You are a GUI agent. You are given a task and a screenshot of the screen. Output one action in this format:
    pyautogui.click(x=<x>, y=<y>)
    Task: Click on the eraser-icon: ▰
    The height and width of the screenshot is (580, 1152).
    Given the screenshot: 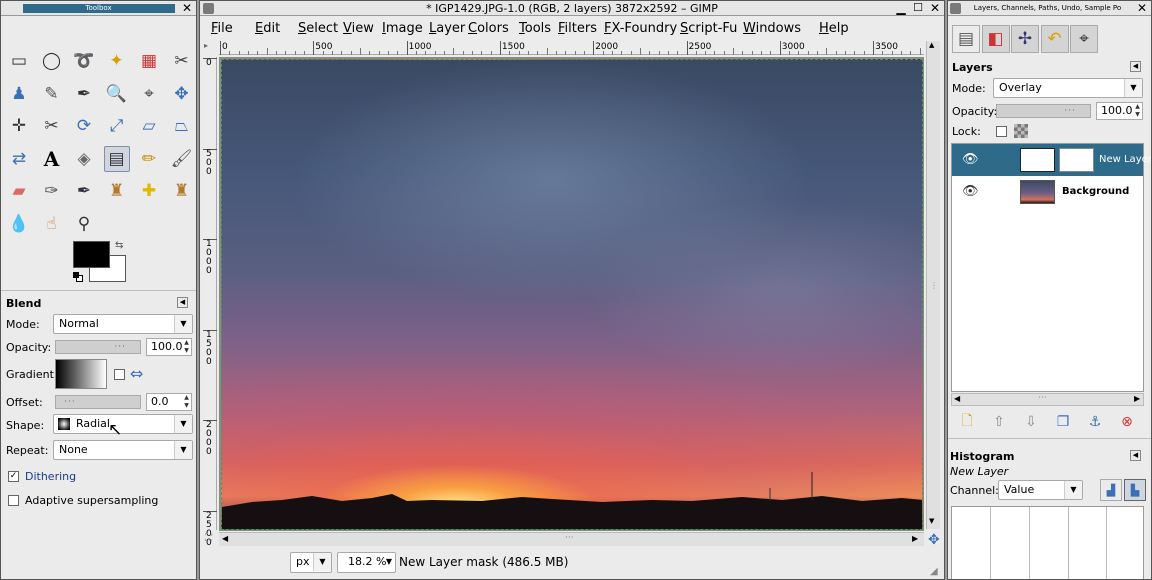 What is the action you would take?
    pyautogui.click(x=19, y=191)
    